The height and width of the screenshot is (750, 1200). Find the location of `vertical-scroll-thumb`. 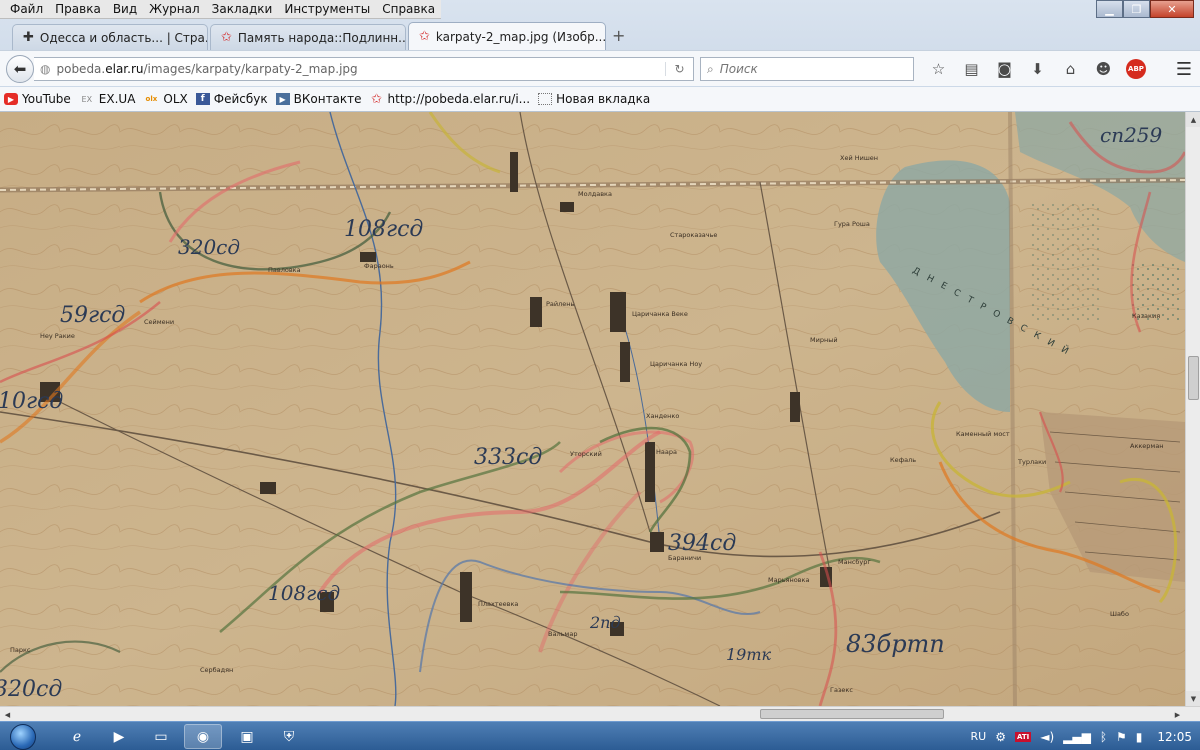

vertical-scroll-thumb is located at coordinates (1193, 378).